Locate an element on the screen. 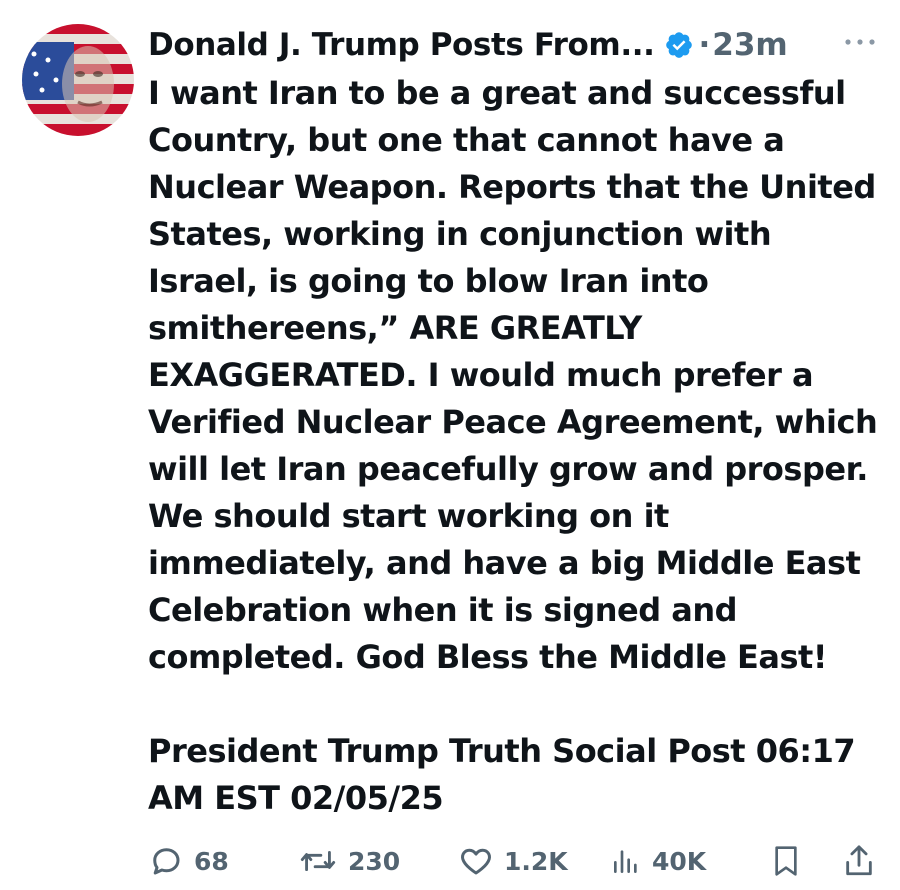 The image size is (900, 890). action-bar: 68 230 1.2K 40K is located at coordinates (514, 861).